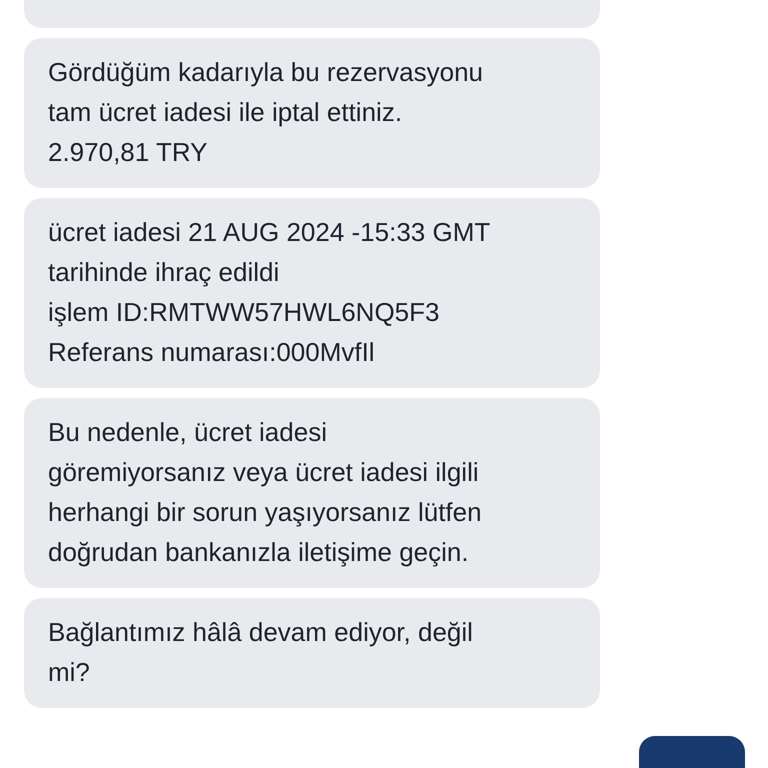 The image size is (768, 768). What do you see at coordinates (261, 652) in the screenshot?
I see `message-text: Bağlantımız hâlâ devam ediyor, değil mi?` at bounding box center [261, 652].